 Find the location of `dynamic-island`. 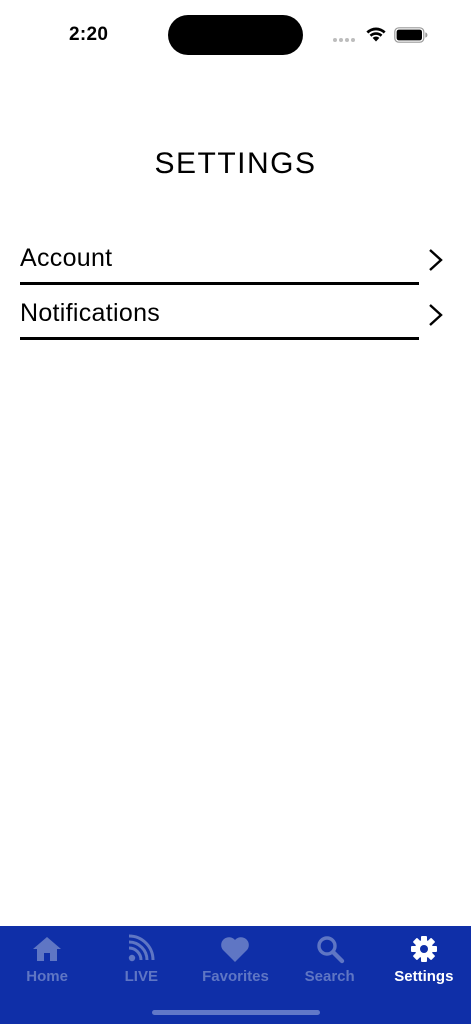

dynamic-island is located at coordinates (235, 35).